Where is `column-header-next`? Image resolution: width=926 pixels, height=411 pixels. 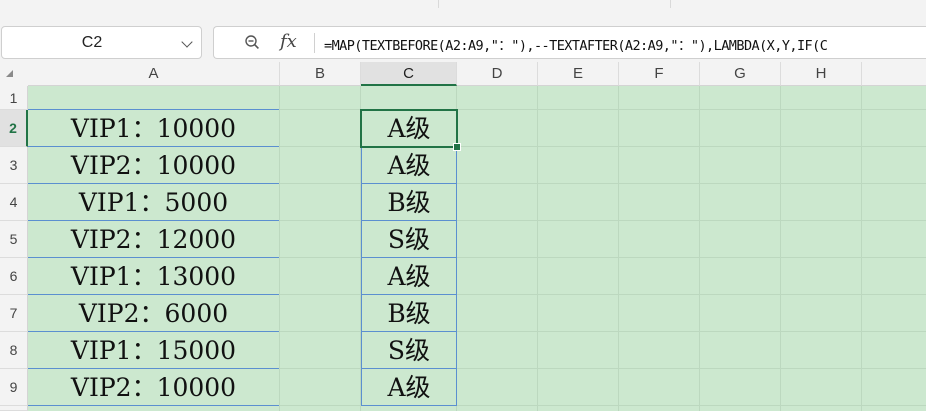 column-header-next is located at coordinates (894, 74).